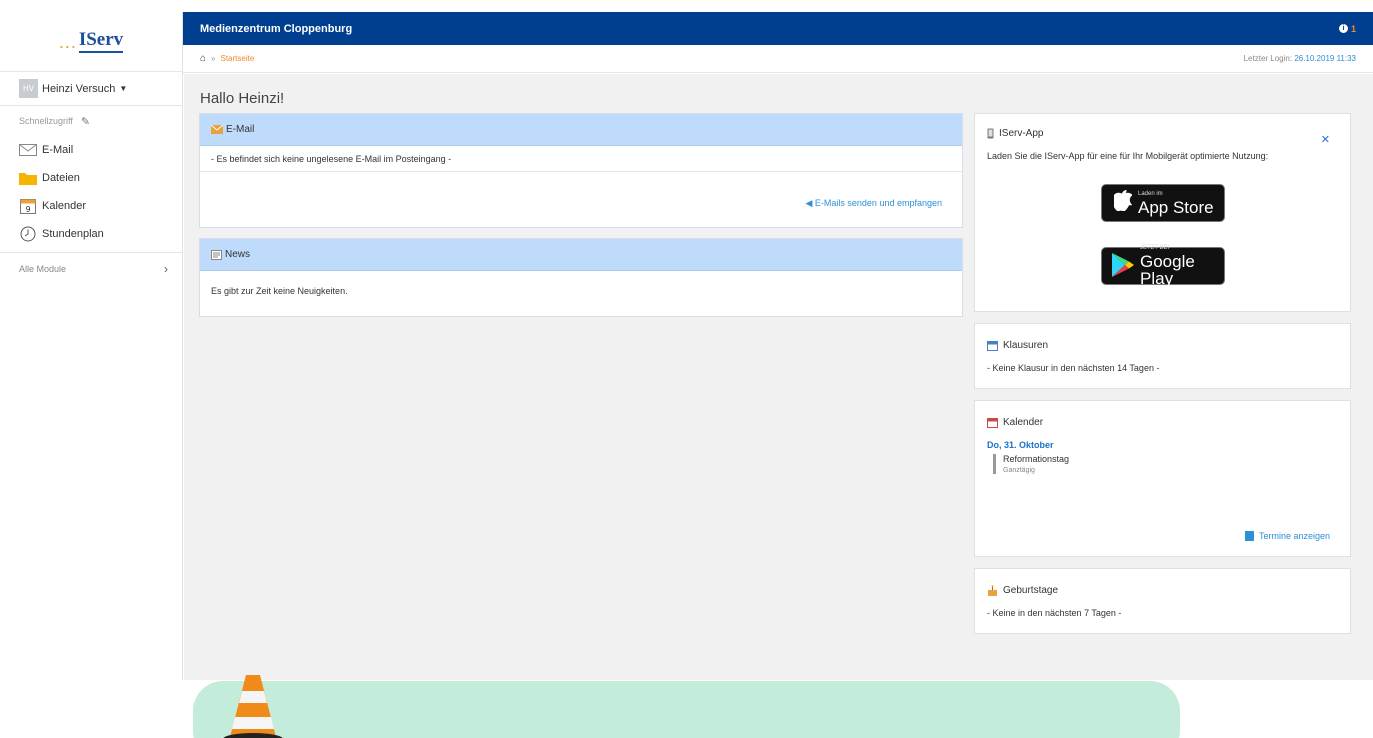 The height and width of the screenshot is (738, 1373). I want to click on last-login-date: 26.10.2019 11:33, so click(1325, 58).